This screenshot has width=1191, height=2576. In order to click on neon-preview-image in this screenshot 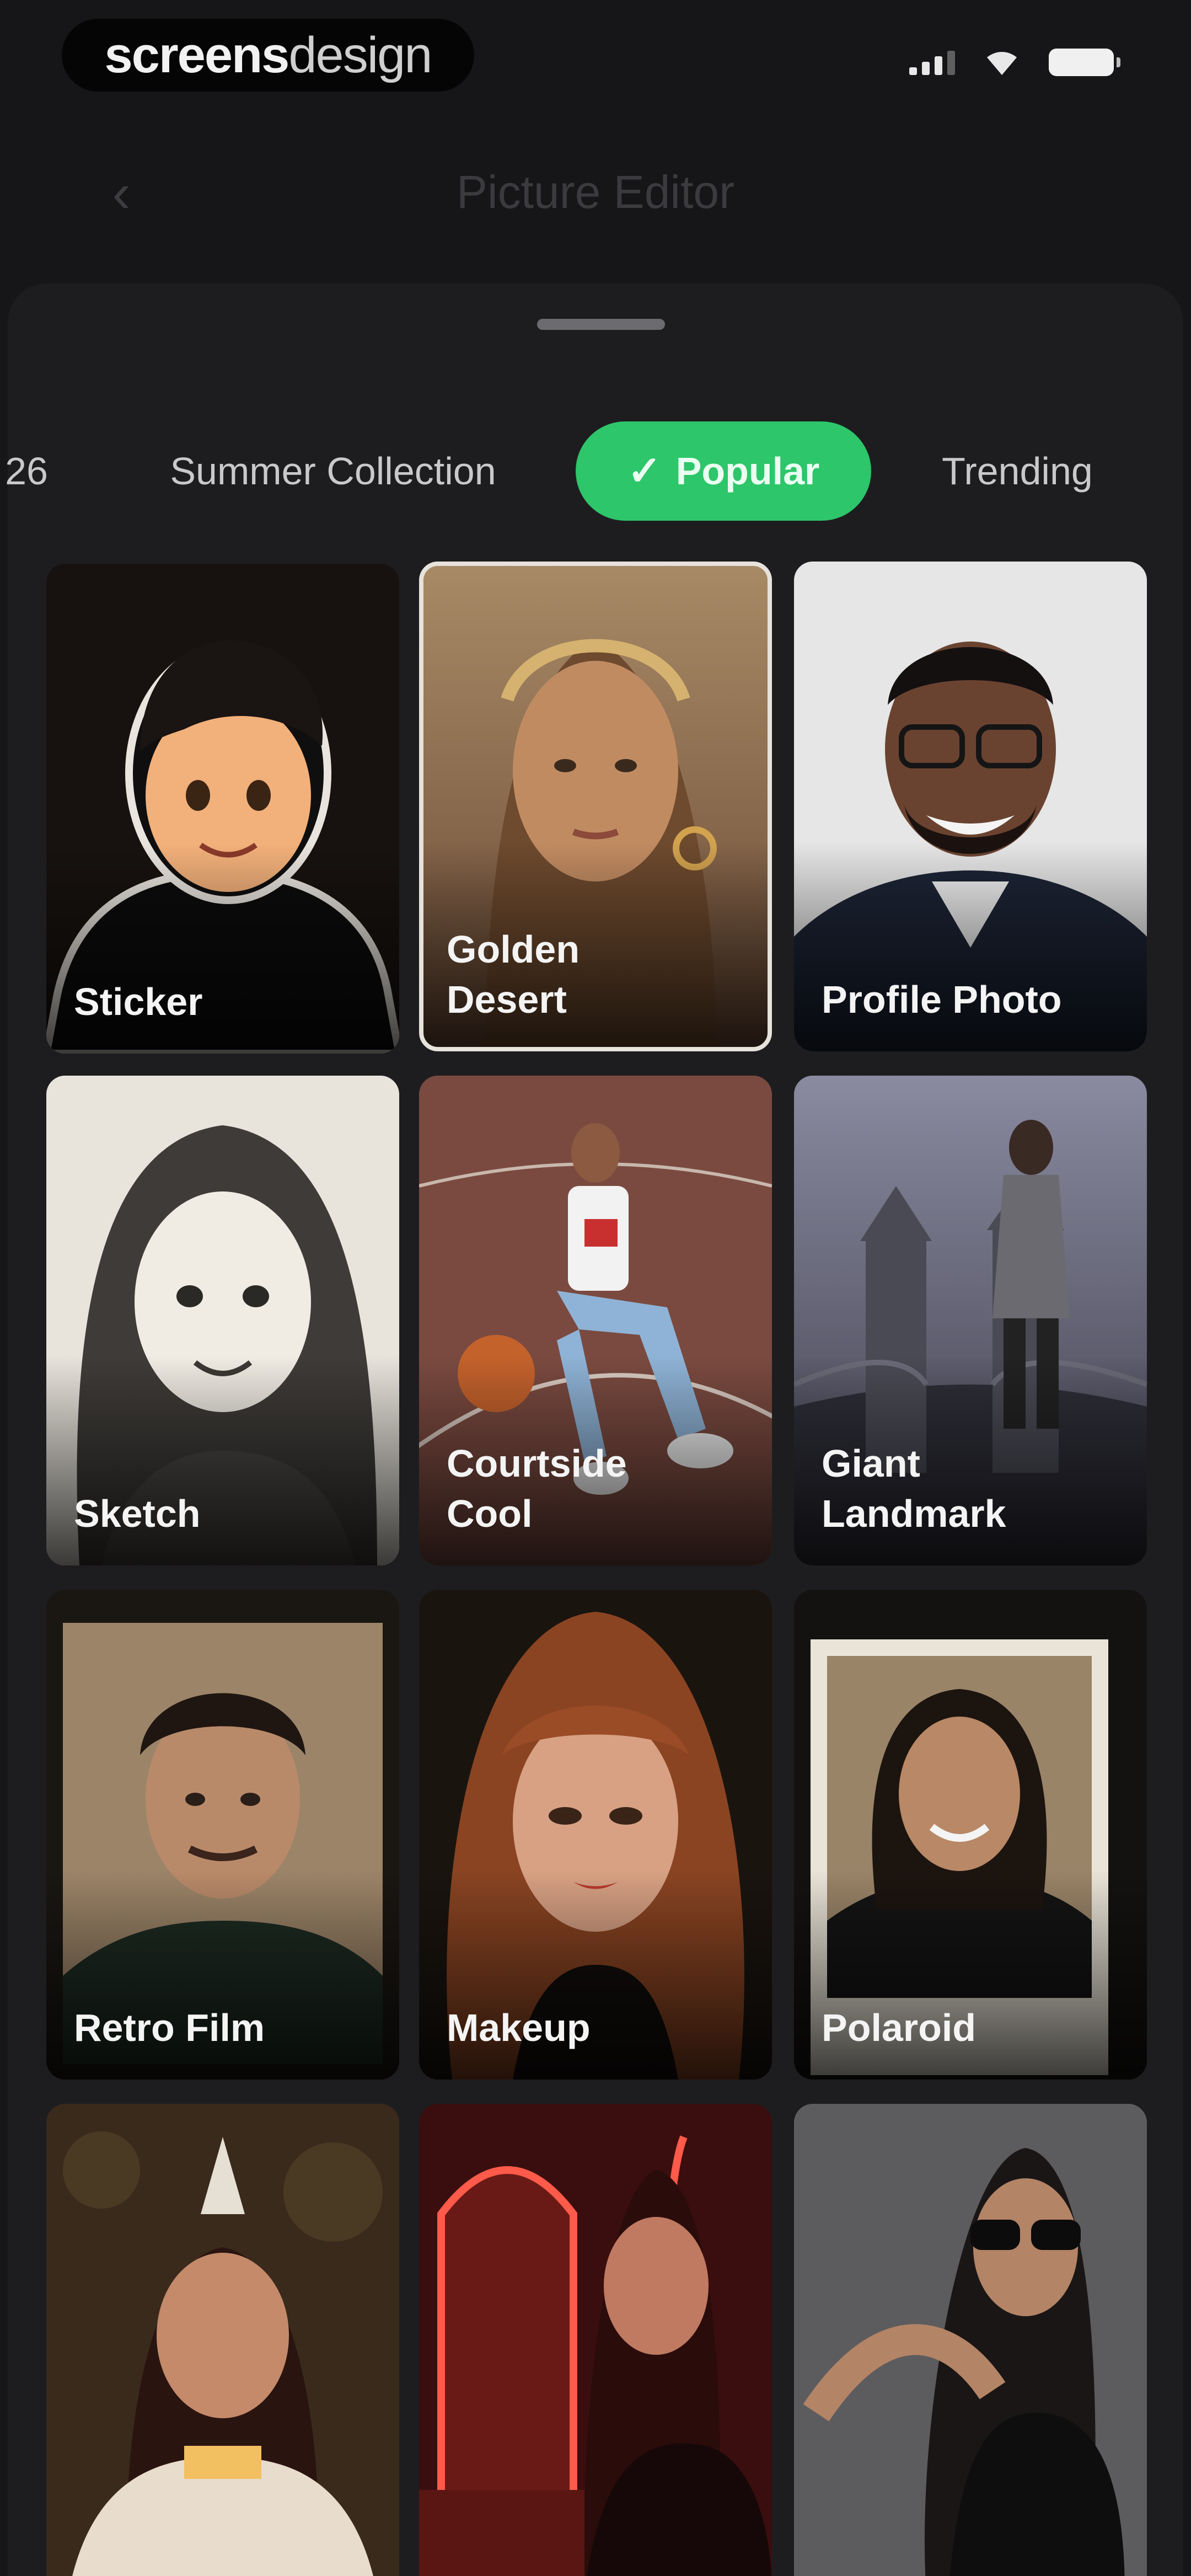, I will do `click(595, 2340)`.